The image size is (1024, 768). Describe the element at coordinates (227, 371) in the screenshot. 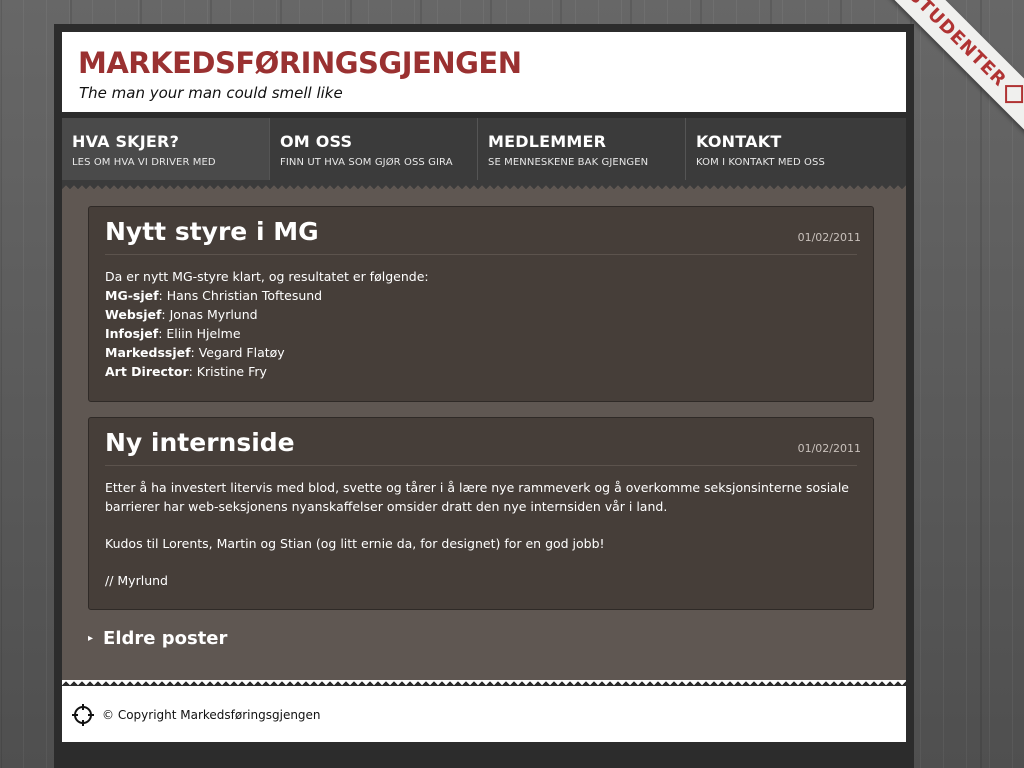

I see `member-name: : Kristine Fry` at that location.